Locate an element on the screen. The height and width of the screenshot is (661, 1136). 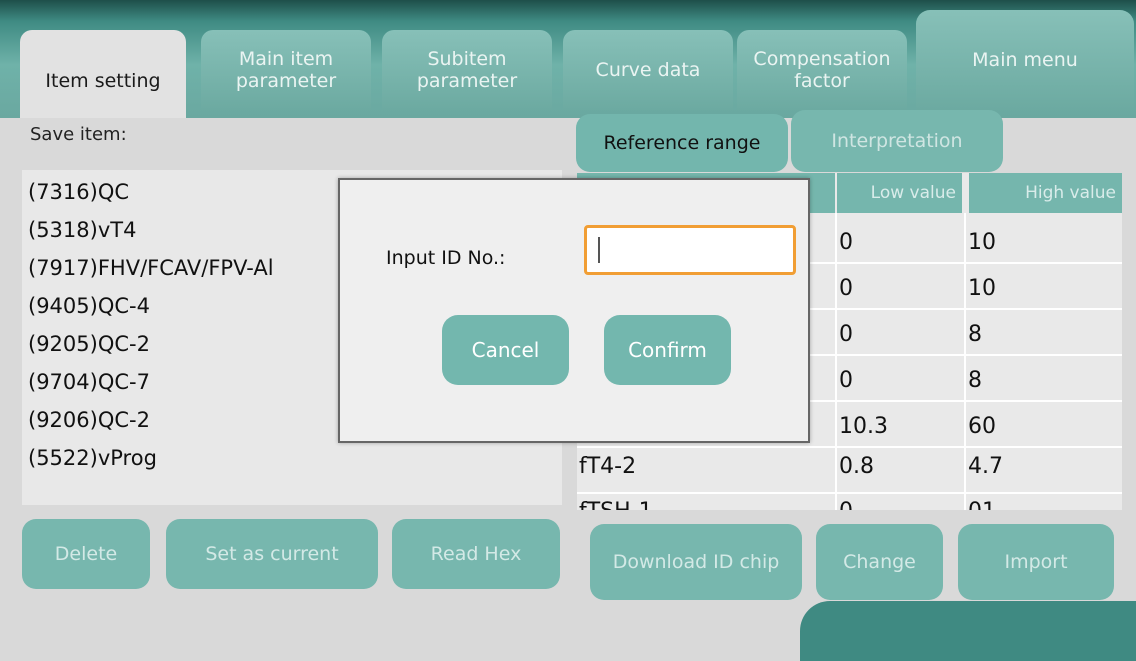
list-item: (9205)QC-2 is located at coordinates (89, 344).